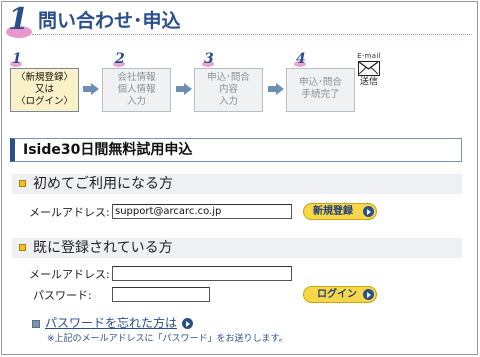 The image size is (480, 357). What do you see at coordinates (167, 339) in the screenshot?
I see `forgot-password-note: ※上記のメールアドレスに「パスワード」をお送りします。` at bounding box center [167, 339].